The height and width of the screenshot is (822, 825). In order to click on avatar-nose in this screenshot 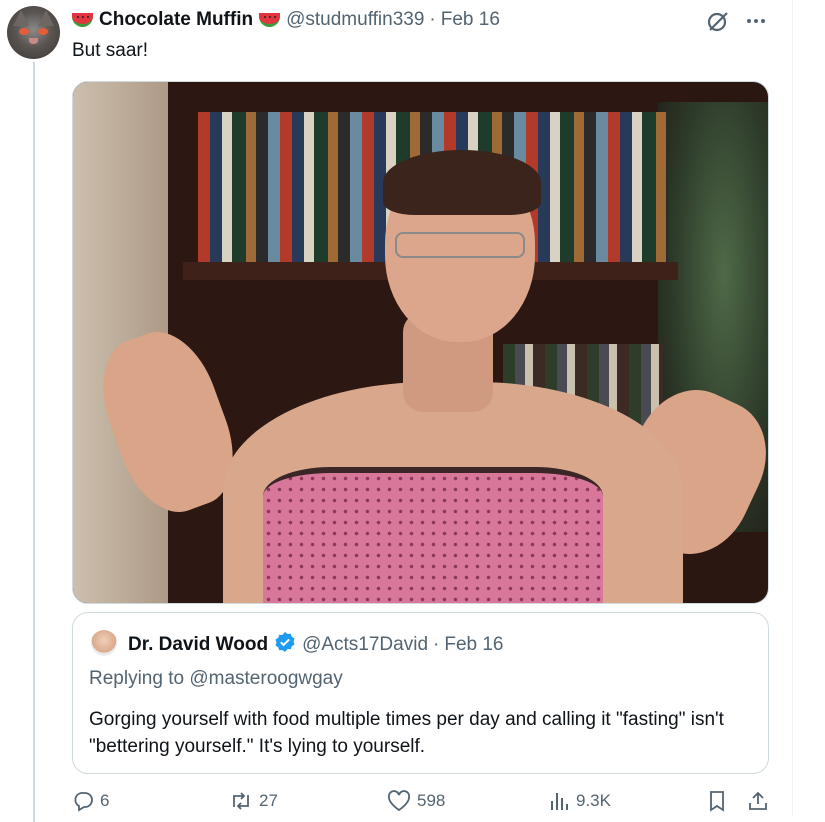, I will do `click(33, 41)`.